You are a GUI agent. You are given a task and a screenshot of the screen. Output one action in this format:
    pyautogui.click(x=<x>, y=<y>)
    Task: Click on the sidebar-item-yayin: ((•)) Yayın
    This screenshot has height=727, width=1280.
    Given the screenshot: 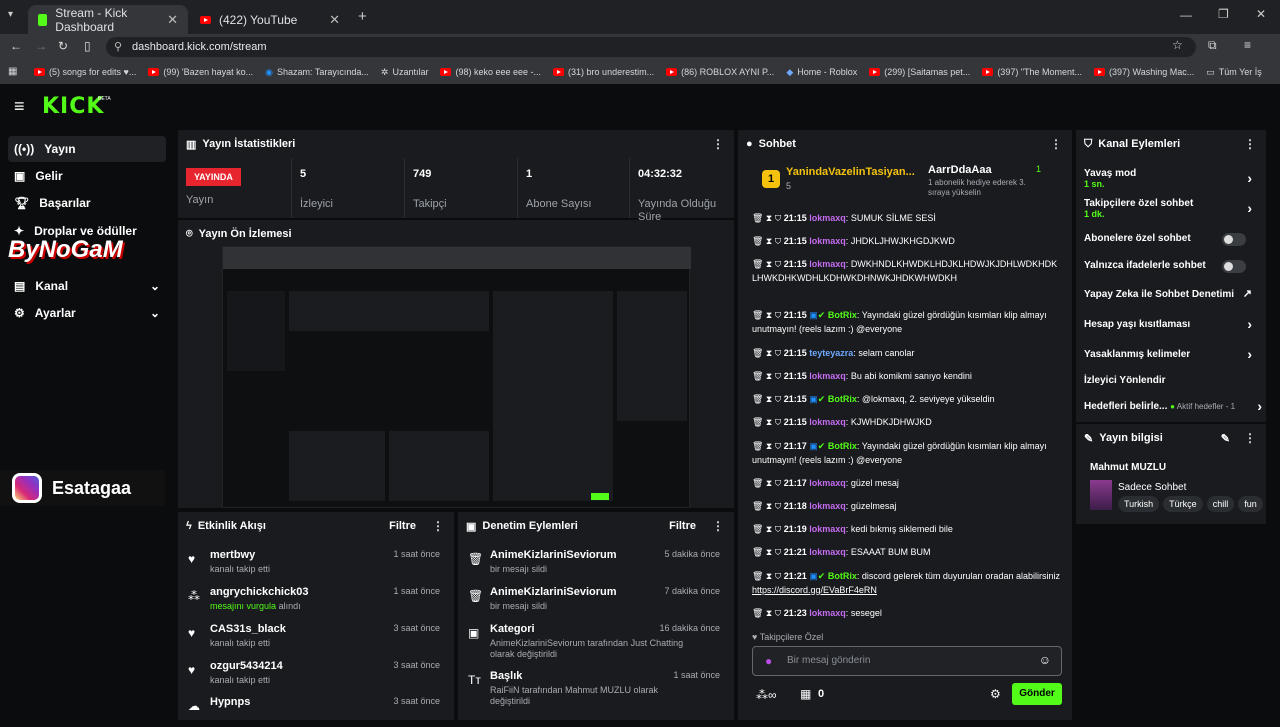 What is the action you would take?
    pyautogui.click(x=87, y=149)
    